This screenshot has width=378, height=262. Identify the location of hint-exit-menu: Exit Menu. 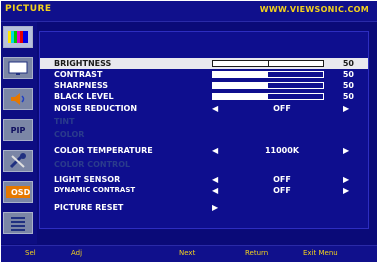
(320, 253).